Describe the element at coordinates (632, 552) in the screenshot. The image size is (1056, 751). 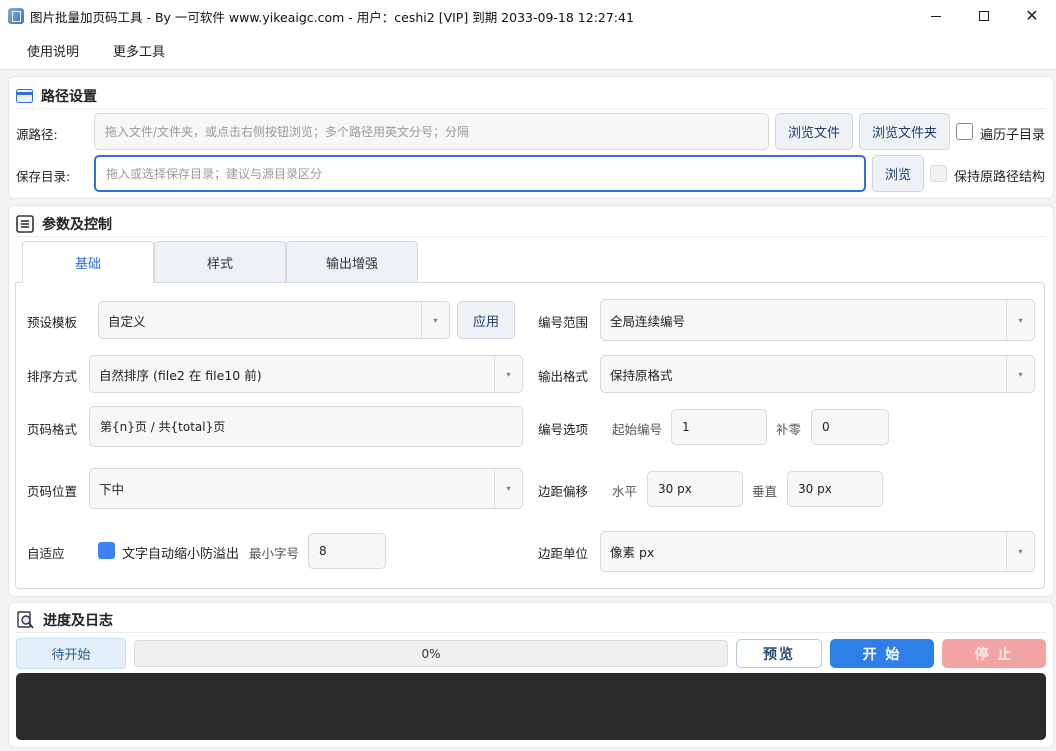
I see `margin-unit-value: 像素 px` at that location.